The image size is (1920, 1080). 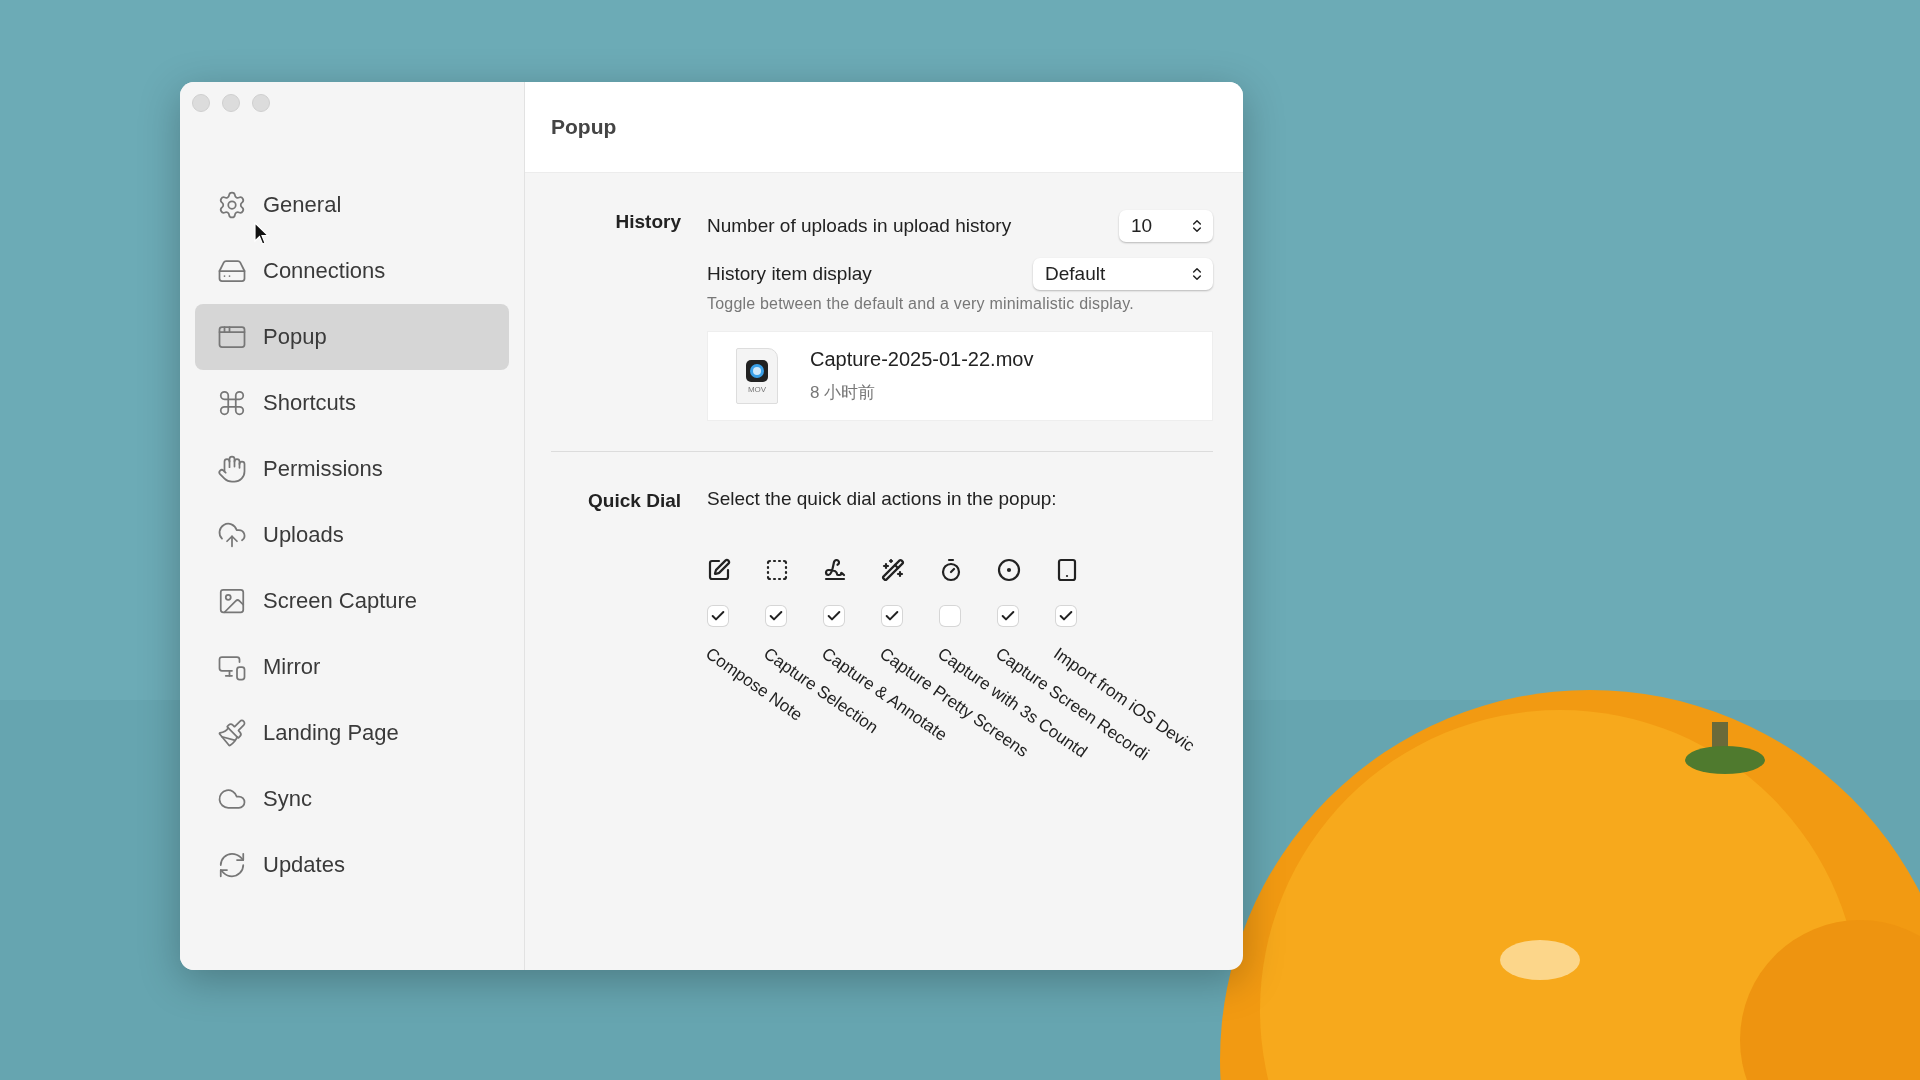 What do you see at coordinates (843, 393) in the screenshot?
I see `file-time: 8 小时前` at bounding box center [843, 393].